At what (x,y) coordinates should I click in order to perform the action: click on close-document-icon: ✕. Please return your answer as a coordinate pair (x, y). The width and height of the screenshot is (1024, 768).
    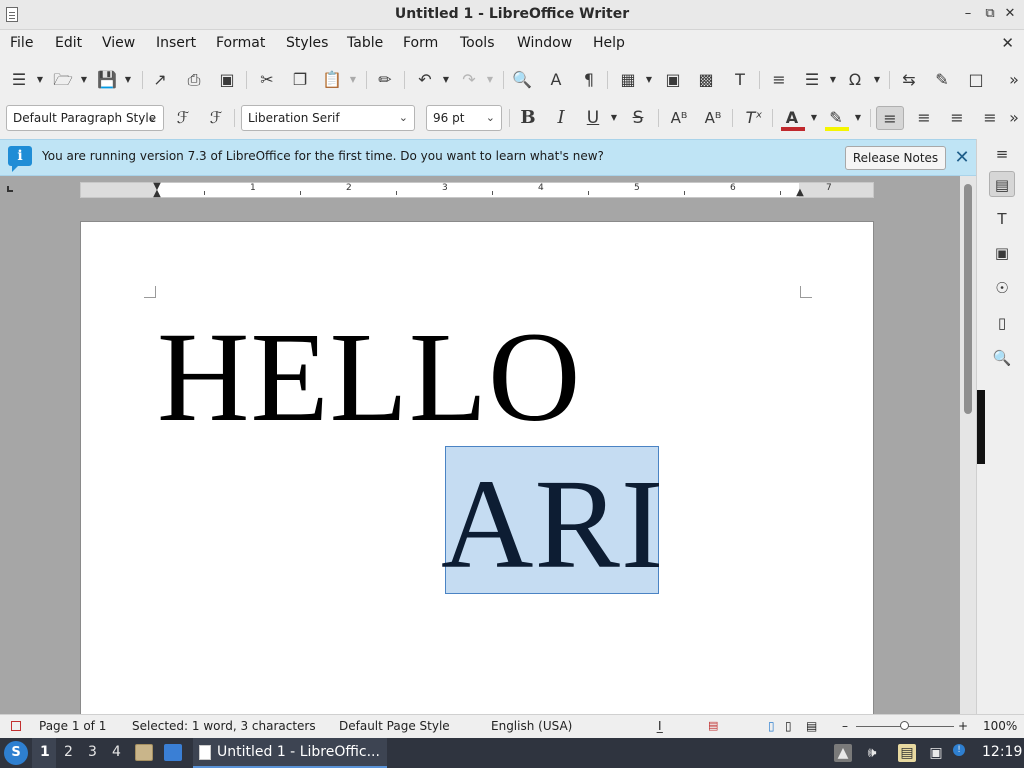
    Looking at the image, I should click on (1007, 43).